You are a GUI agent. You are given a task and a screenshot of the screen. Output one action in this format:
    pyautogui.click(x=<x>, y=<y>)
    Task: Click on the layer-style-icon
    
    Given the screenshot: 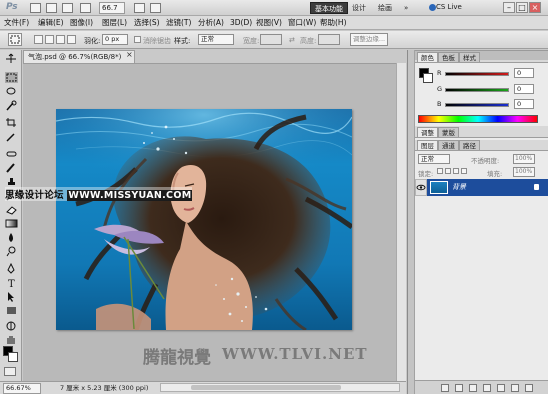 What is the action you would take?
    pyautogui.click(x=459, y=388)
    